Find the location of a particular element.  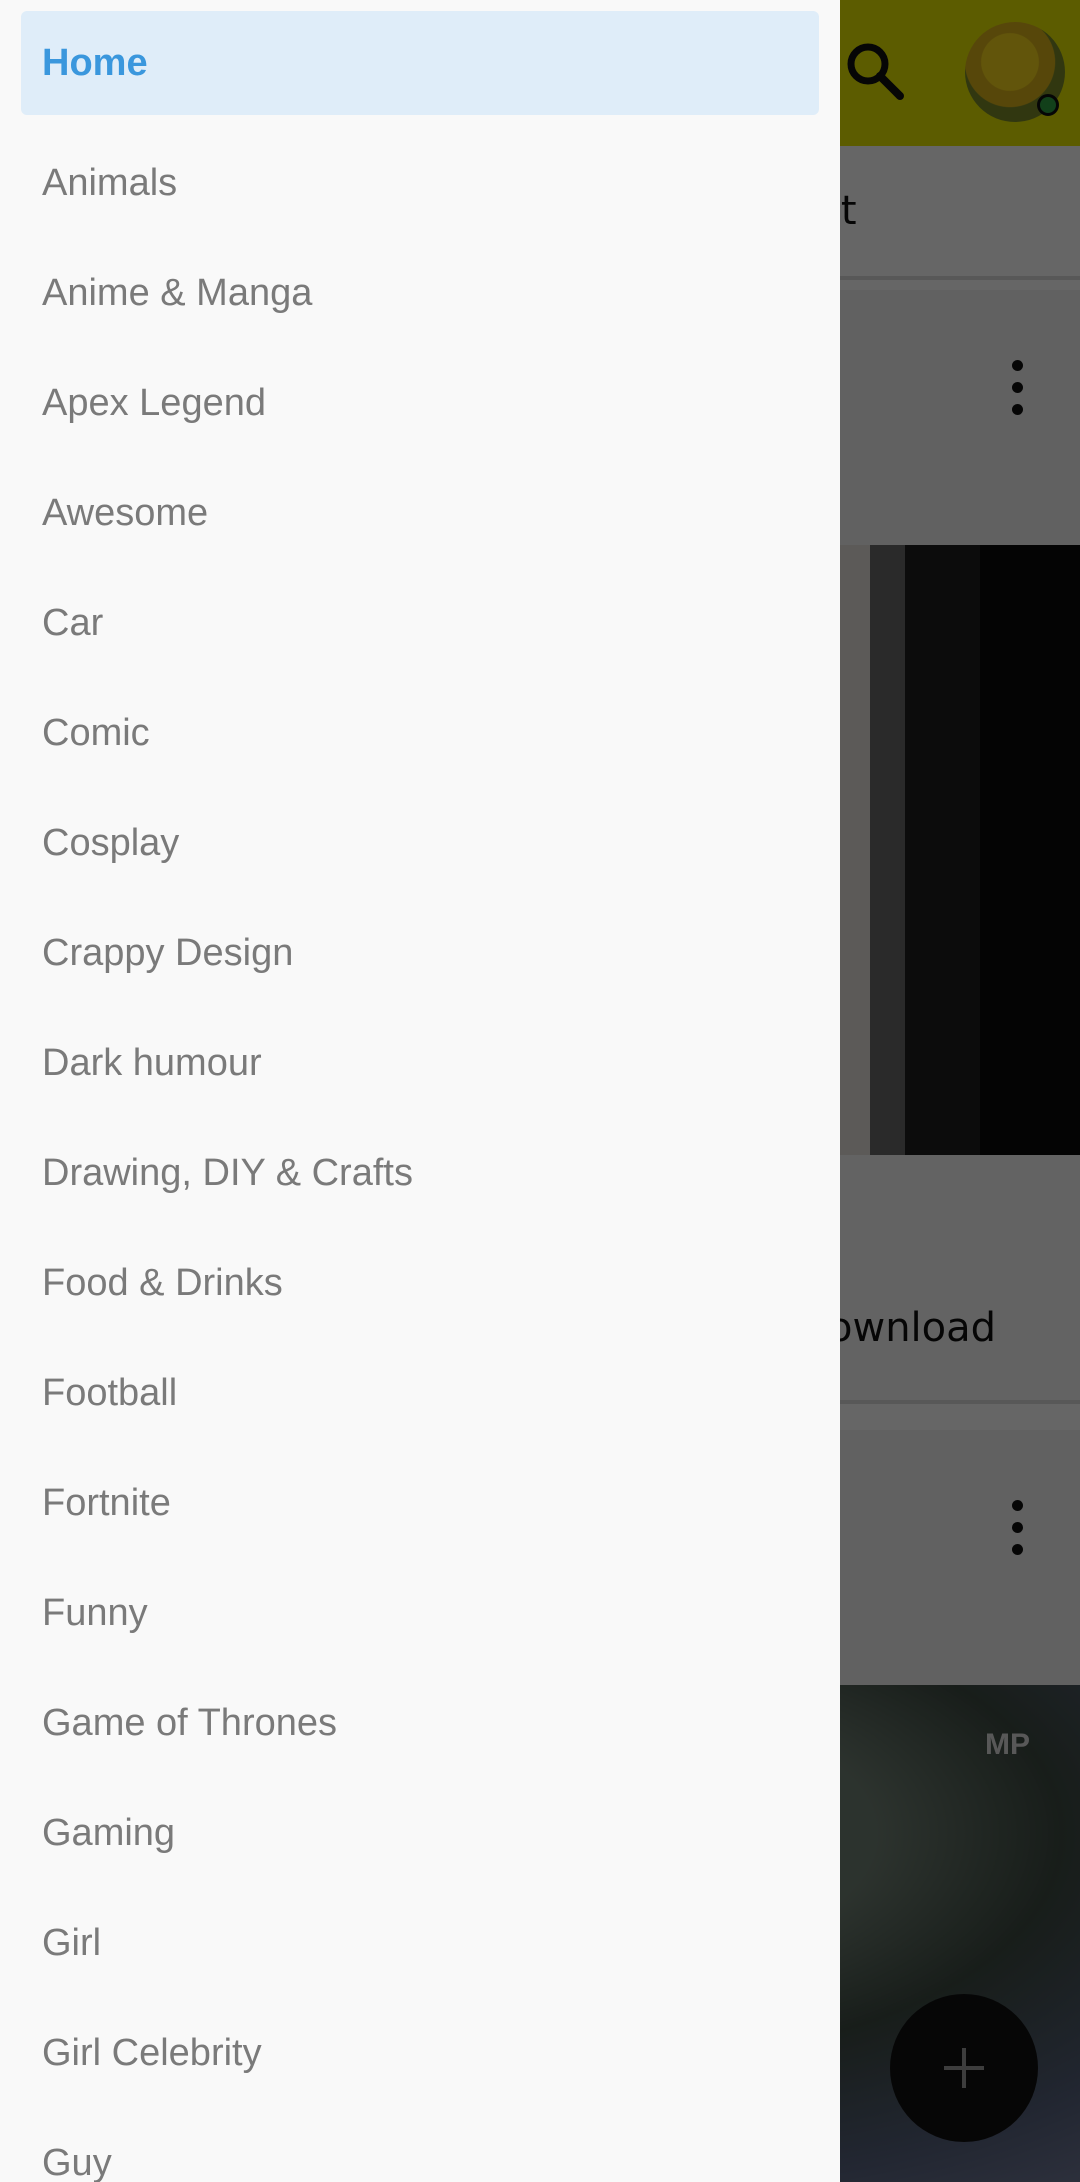

drawer-item-label: Anime & Manga is located at coordinates (177, 292).